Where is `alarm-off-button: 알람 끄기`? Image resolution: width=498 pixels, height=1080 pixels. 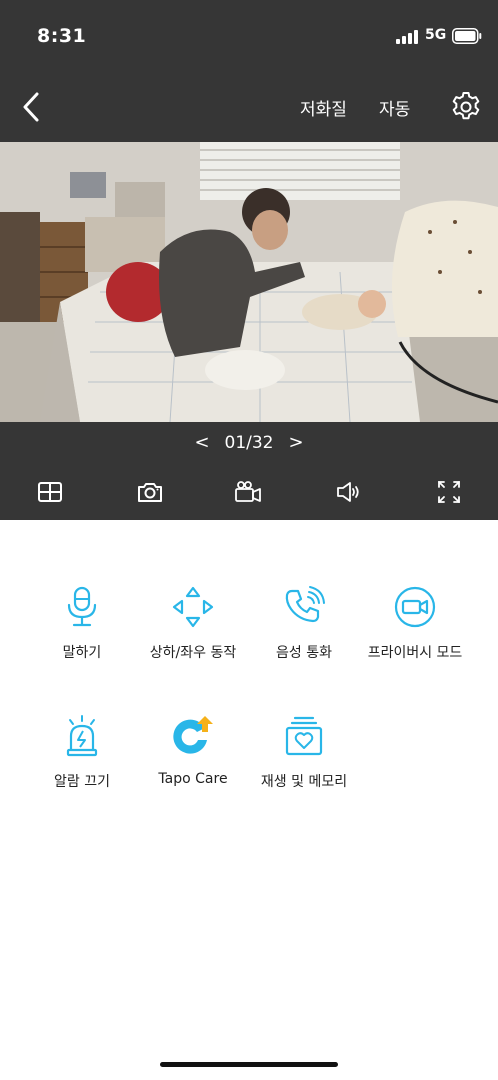
alarm-off-button: 알람 끄기 is located at coordinates (82, 752).